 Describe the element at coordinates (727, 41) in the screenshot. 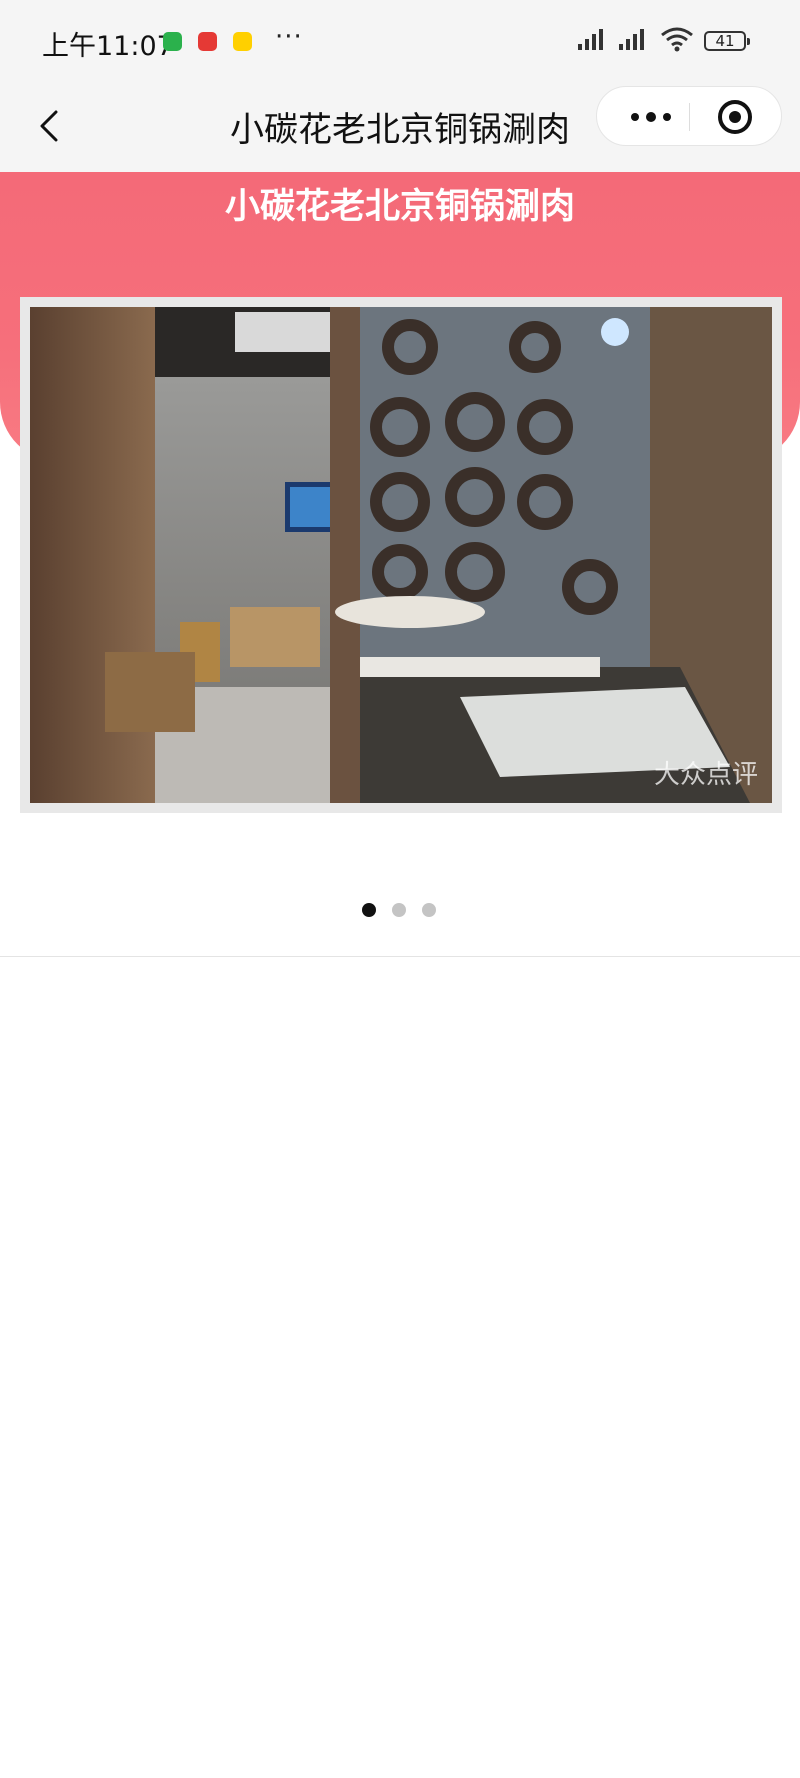

I see `battery-icon: 41` at that location.